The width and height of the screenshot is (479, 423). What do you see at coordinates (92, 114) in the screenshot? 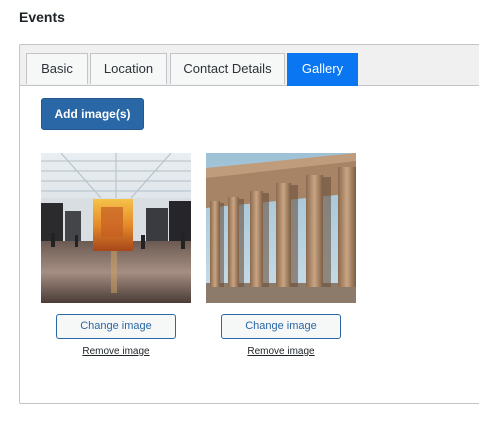
I see `add-images-button: Add image(s)` at bounding box center [92, 114].